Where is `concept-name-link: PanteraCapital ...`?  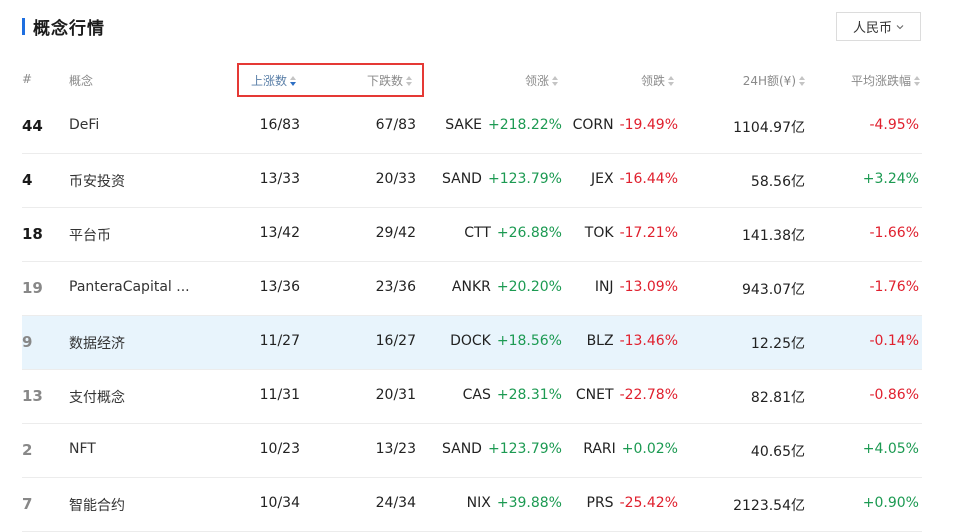
concept-name-link: PanteraCapital ... is located at coordinates (129, 287).